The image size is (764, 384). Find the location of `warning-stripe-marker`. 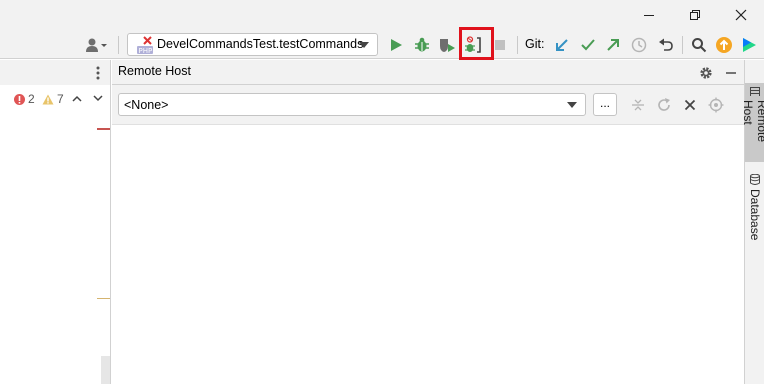

warning-stripe-marker is located at coordinates (103, 298).